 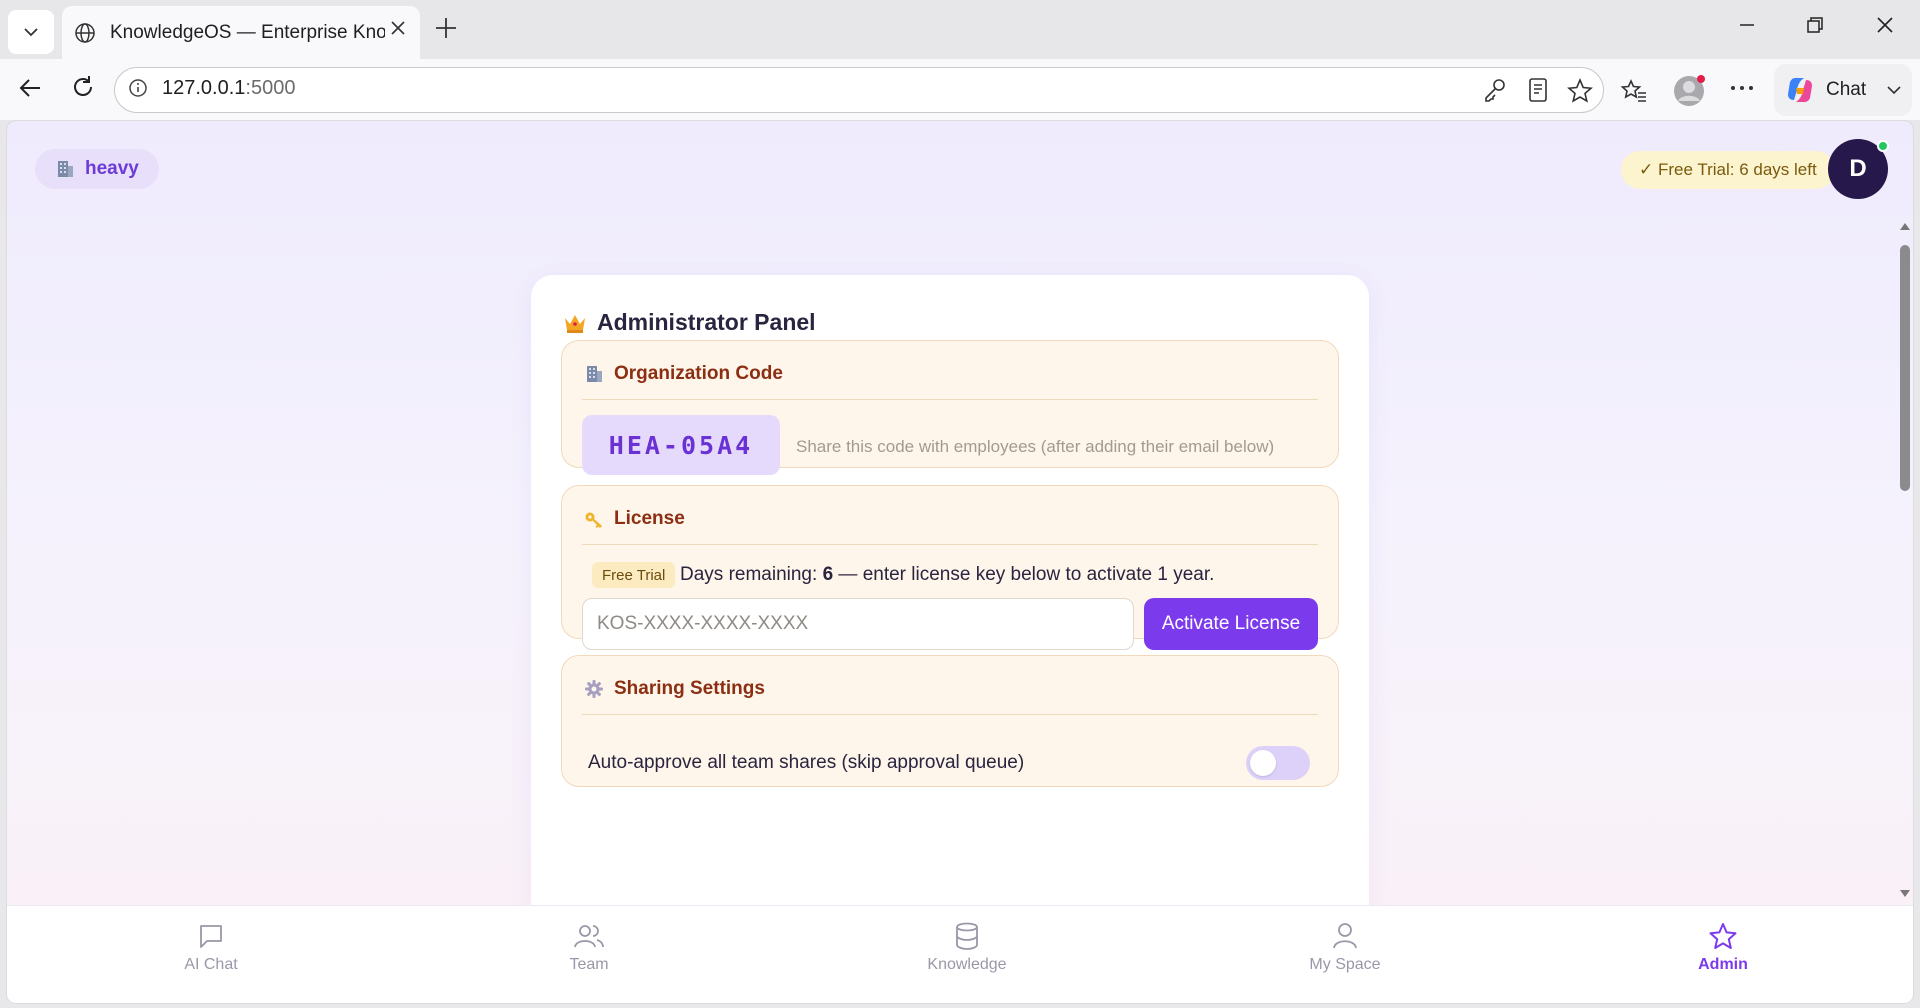 I want to click on license-heading: License, so click(x=634, y=519).